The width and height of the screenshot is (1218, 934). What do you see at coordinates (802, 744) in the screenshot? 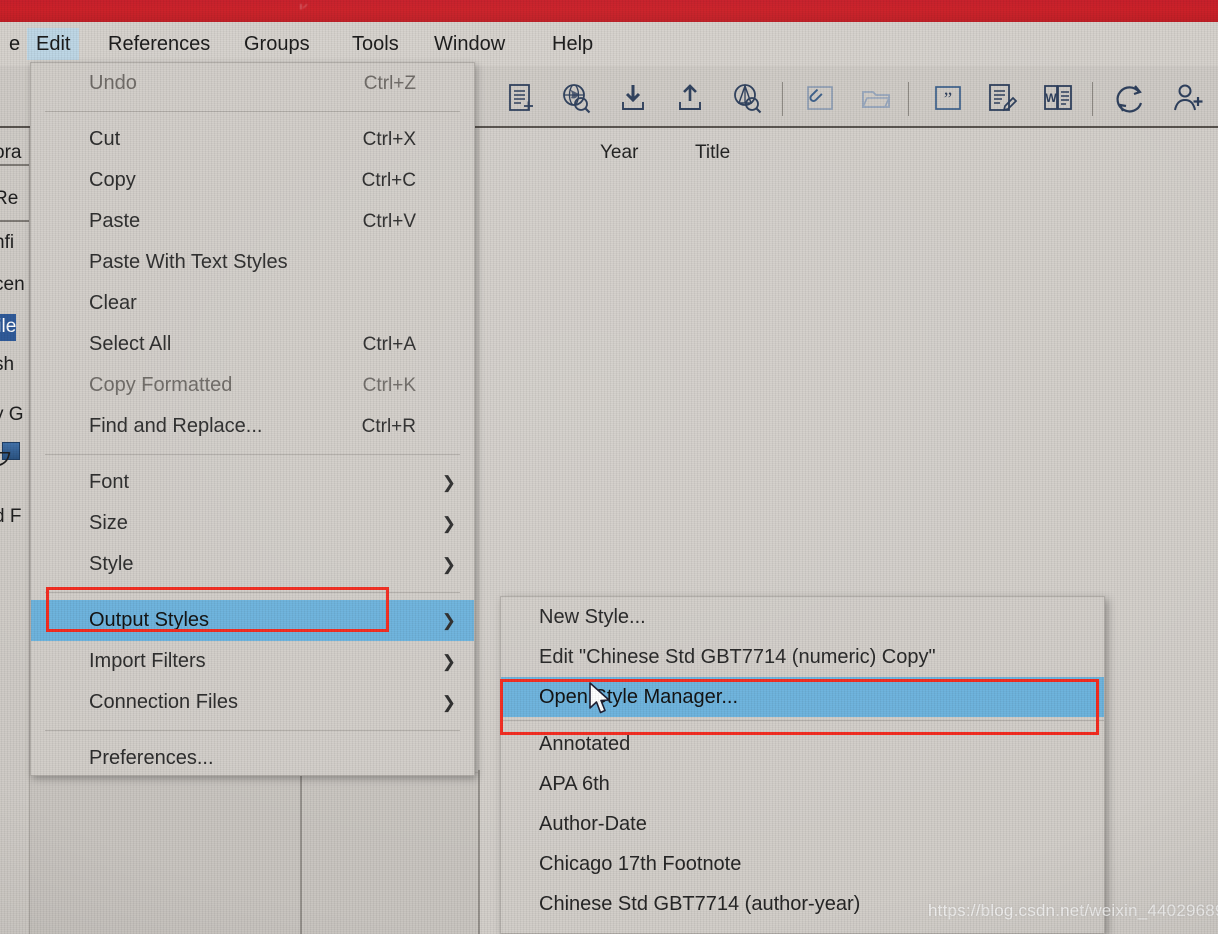
I see `submenu-item-annotated: Annotated` at bounding box center [802, 744].